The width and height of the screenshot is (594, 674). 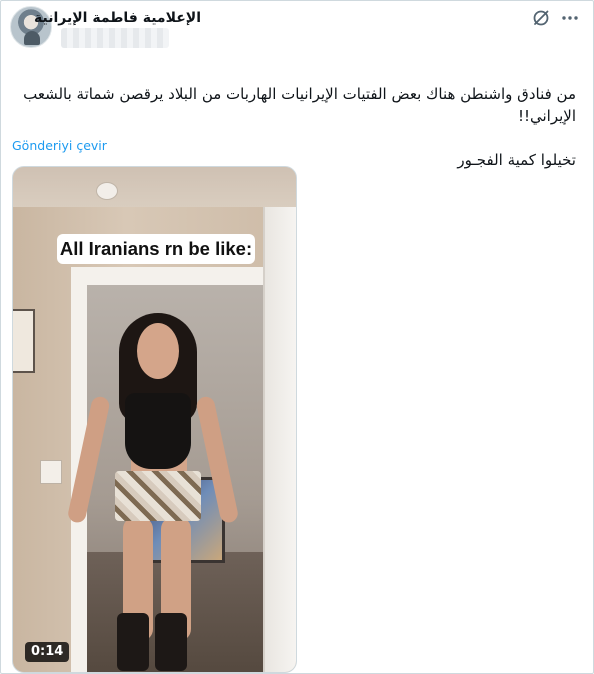 What do you see at coordinates (88, 460) in the screenshot?
I see `video-person-left-arm` at bounding box center [88, 460].